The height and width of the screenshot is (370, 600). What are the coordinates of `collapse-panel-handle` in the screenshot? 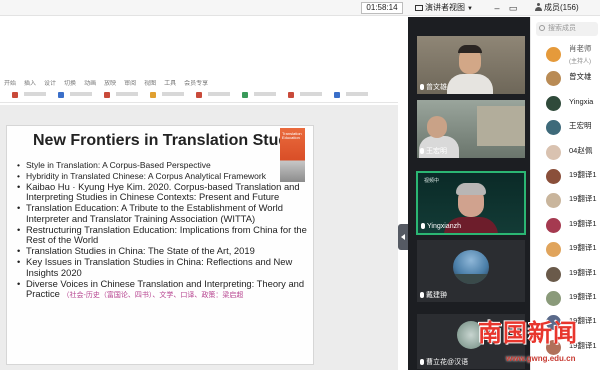 It's located at (403, 237).